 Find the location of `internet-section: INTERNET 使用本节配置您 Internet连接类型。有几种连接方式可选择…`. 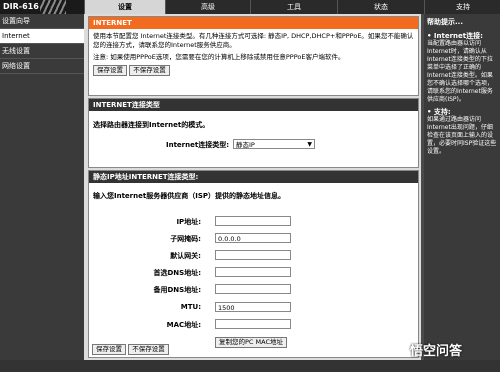

internet-section: INTERNET 使用本节配置您 Internet连接类型。有几种连接方式可选择… is located at coordinates (253, 56).